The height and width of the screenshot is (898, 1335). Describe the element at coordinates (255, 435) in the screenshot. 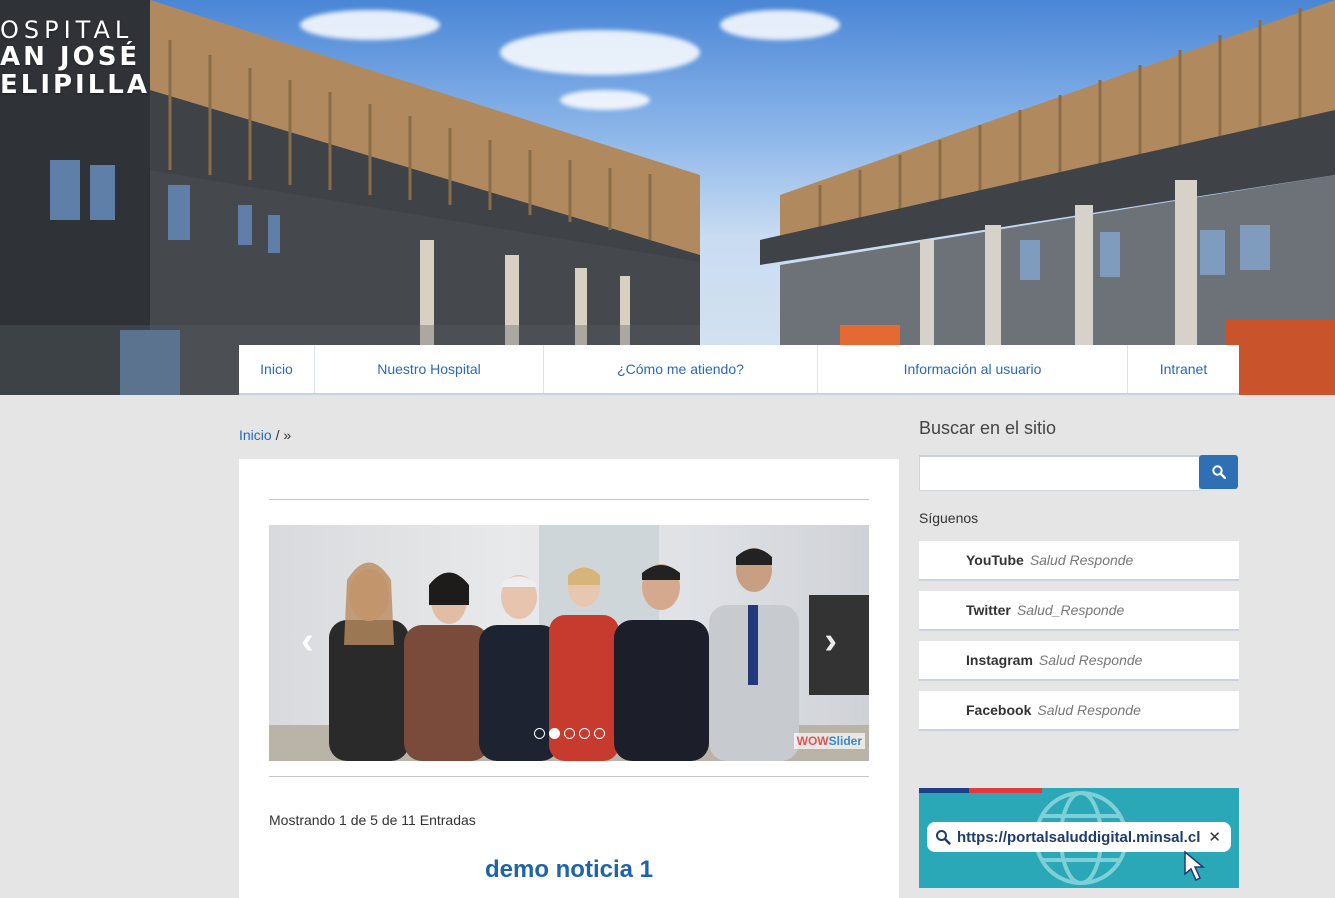

I see `breadcrumb-home-link: Inicio` at that location.